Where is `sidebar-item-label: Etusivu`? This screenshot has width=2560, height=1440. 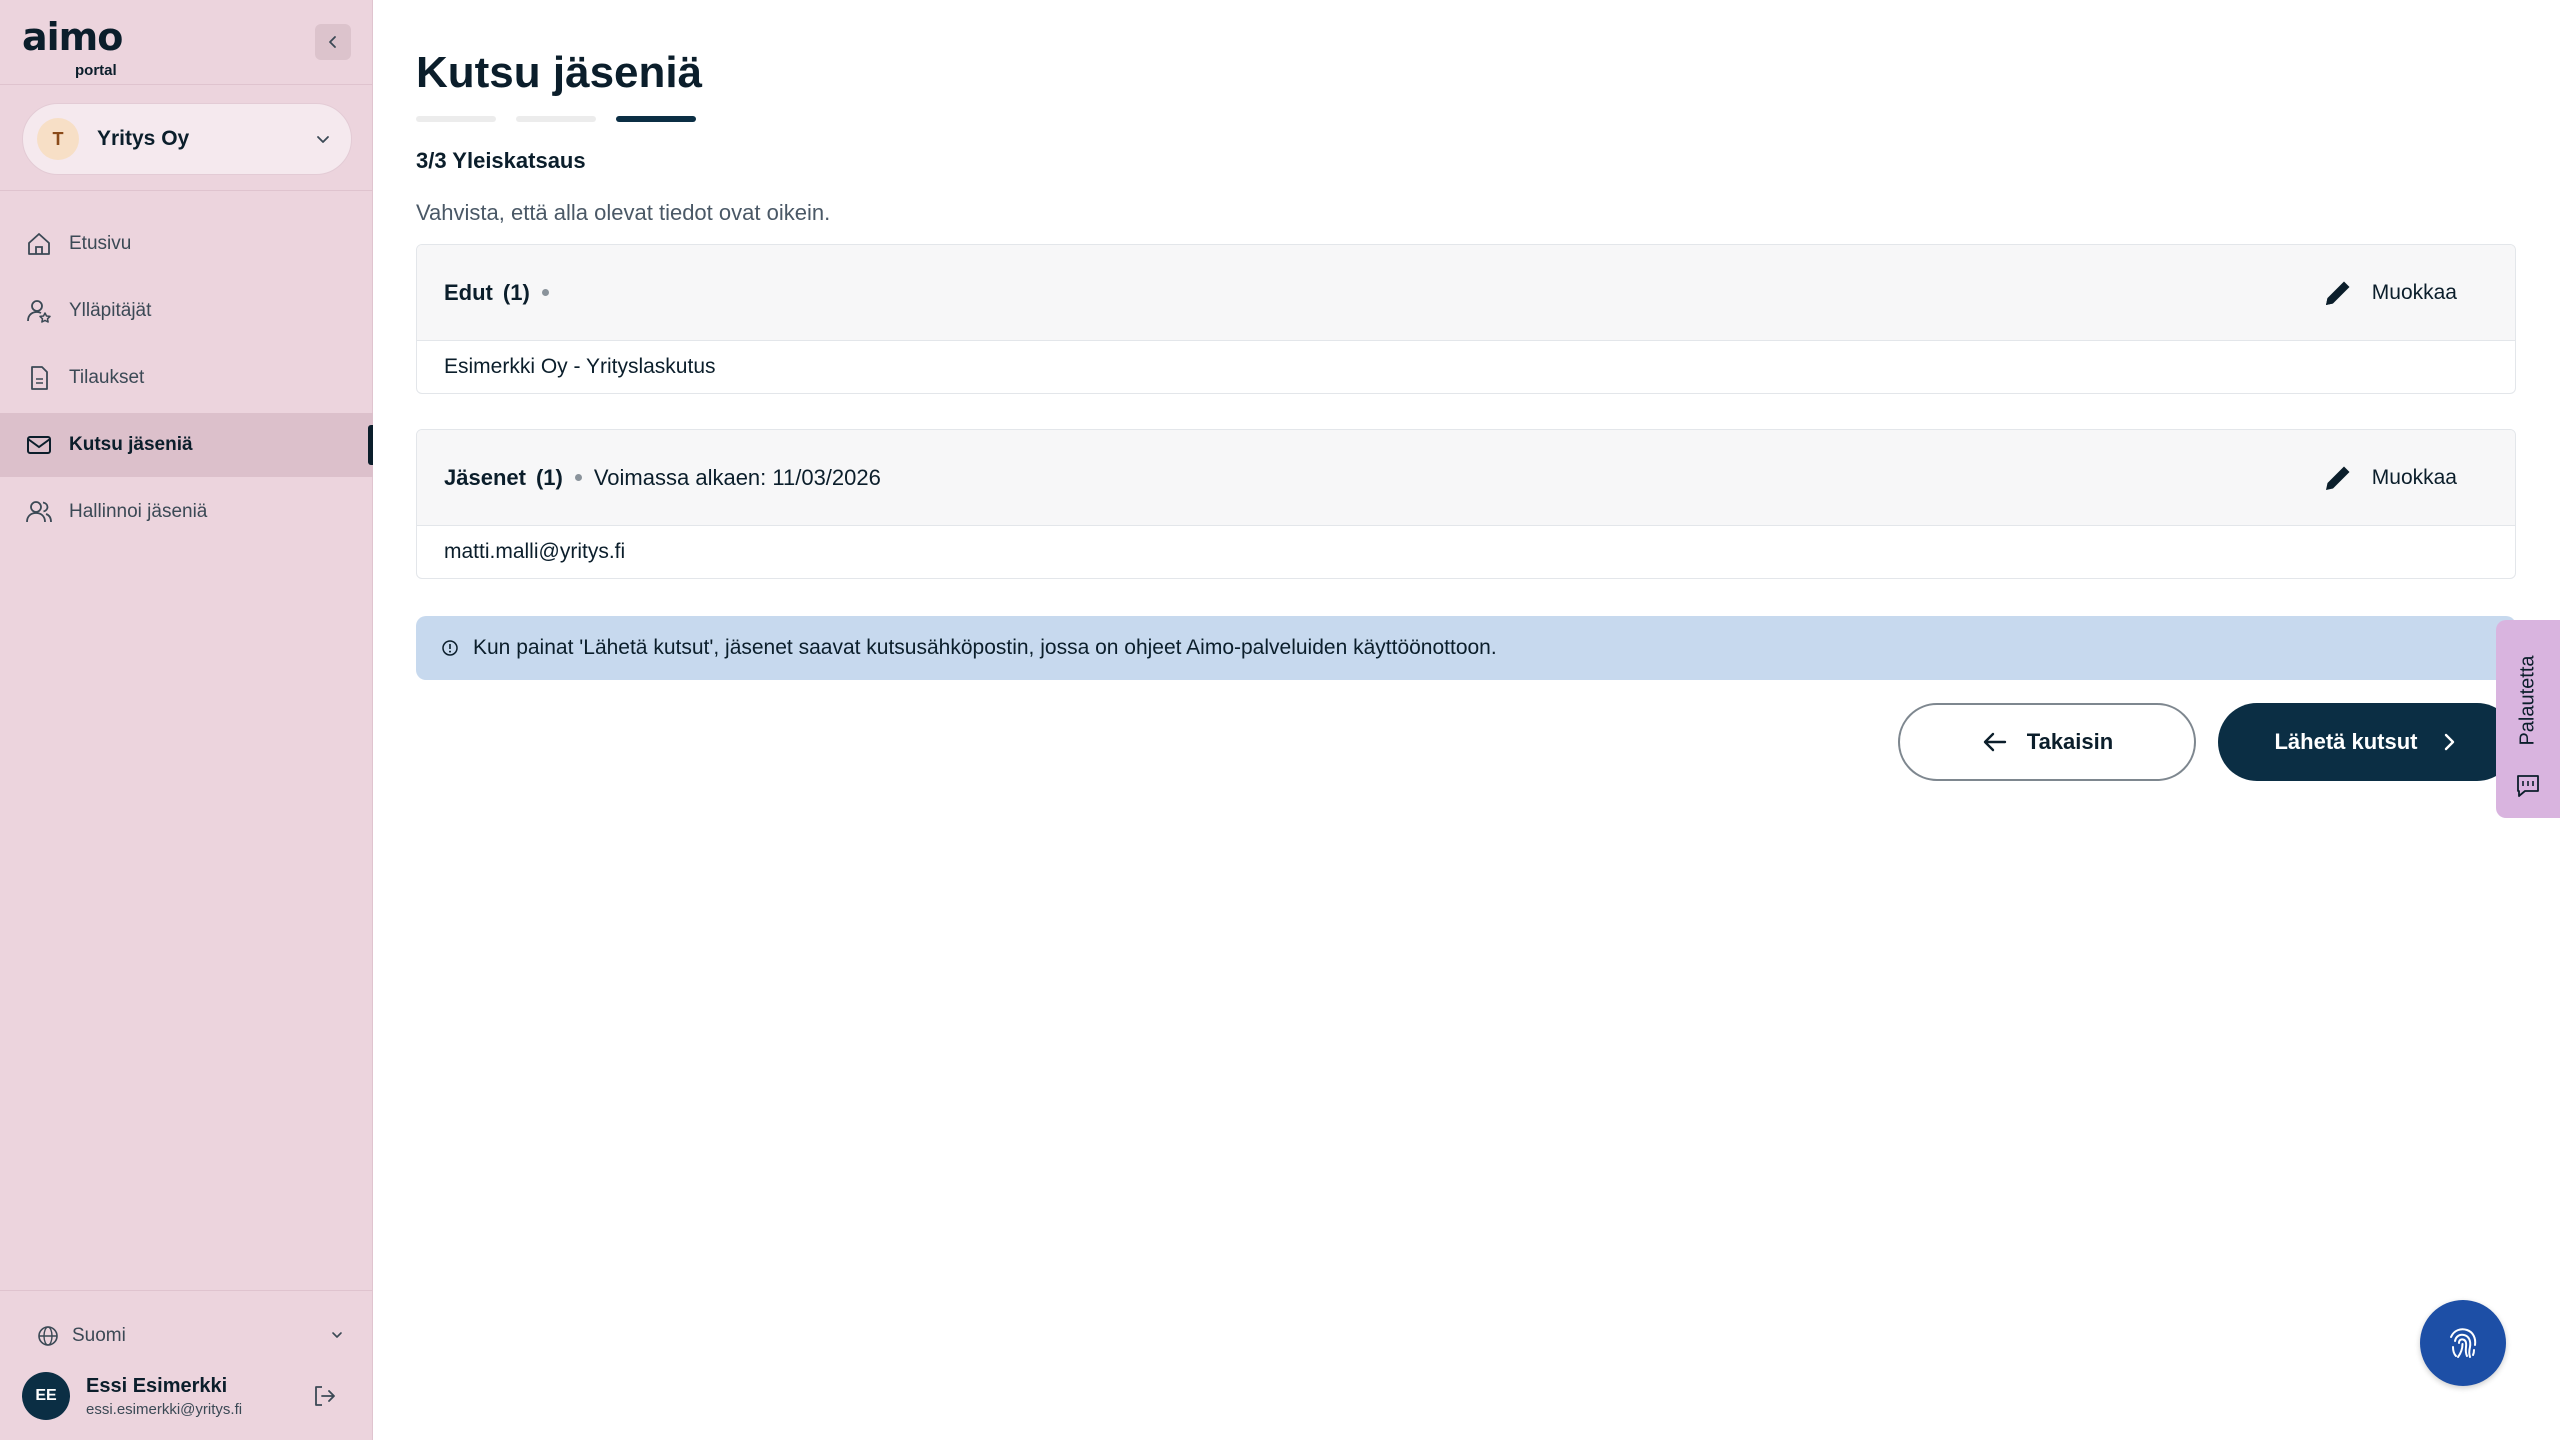 sidebar-item-label: Etusivu is located at coordinates (100, 243).